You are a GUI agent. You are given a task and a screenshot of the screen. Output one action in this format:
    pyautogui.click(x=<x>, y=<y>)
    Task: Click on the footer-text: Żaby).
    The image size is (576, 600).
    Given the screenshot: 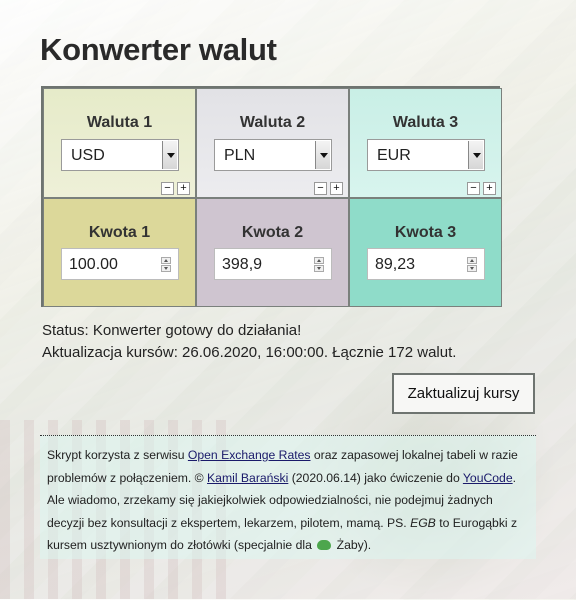 What is the action you would take?
    pyautogui.click(x=352, y=545)
    